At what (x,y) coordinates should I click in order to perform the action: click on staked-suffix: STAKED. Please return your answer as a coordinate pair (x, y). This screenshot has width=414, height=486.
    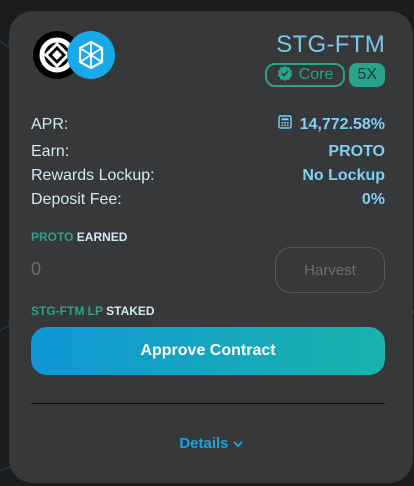
    Looking at the image, I should click on (130, 311).